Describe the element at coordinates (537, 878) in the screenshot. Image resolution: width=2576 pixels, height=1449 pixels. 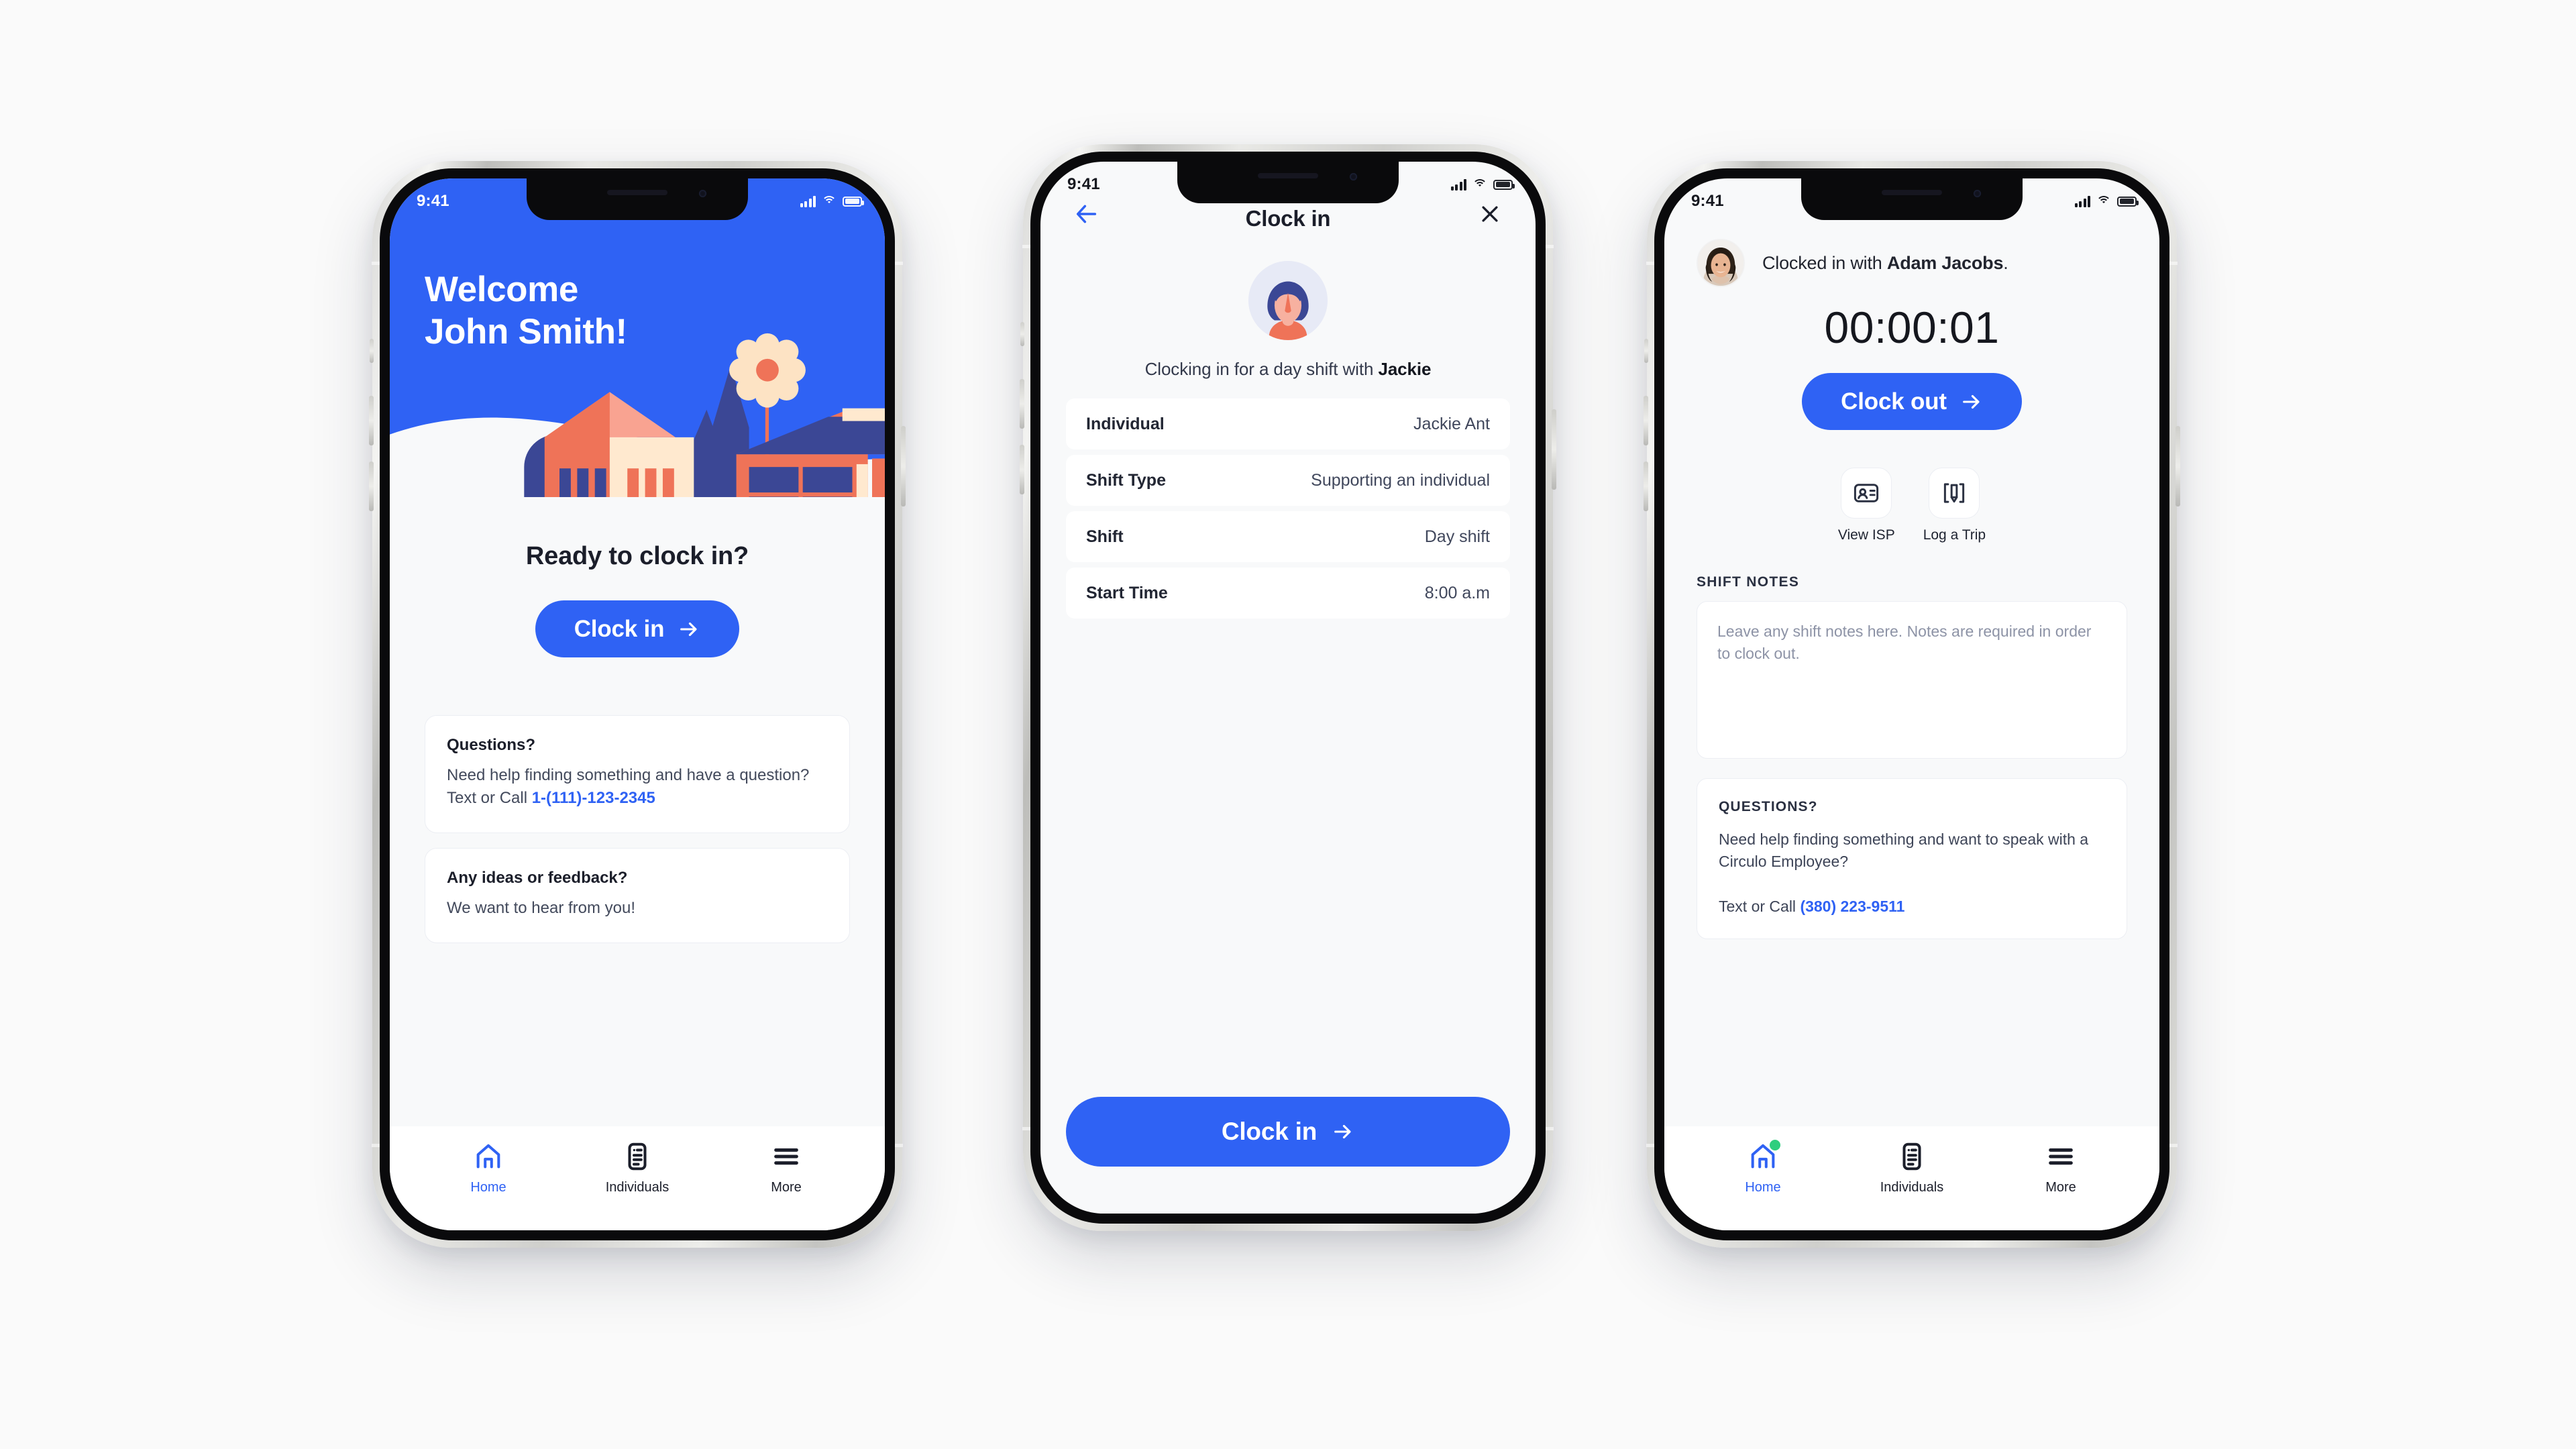
I see `feedback-card-title: Any ideas or feedback?` at that location.